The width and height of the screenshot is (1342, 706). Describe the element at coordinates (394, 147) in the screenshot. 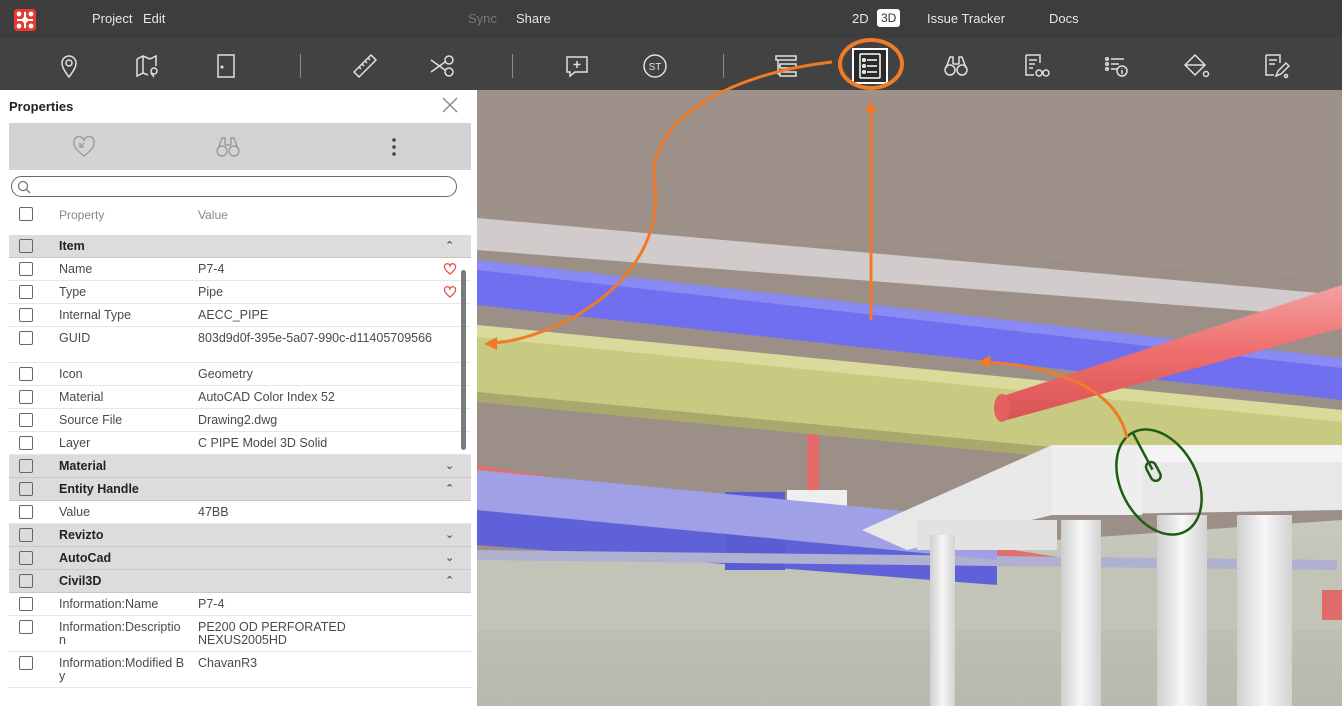

I see `more-vert-icon` at that location.